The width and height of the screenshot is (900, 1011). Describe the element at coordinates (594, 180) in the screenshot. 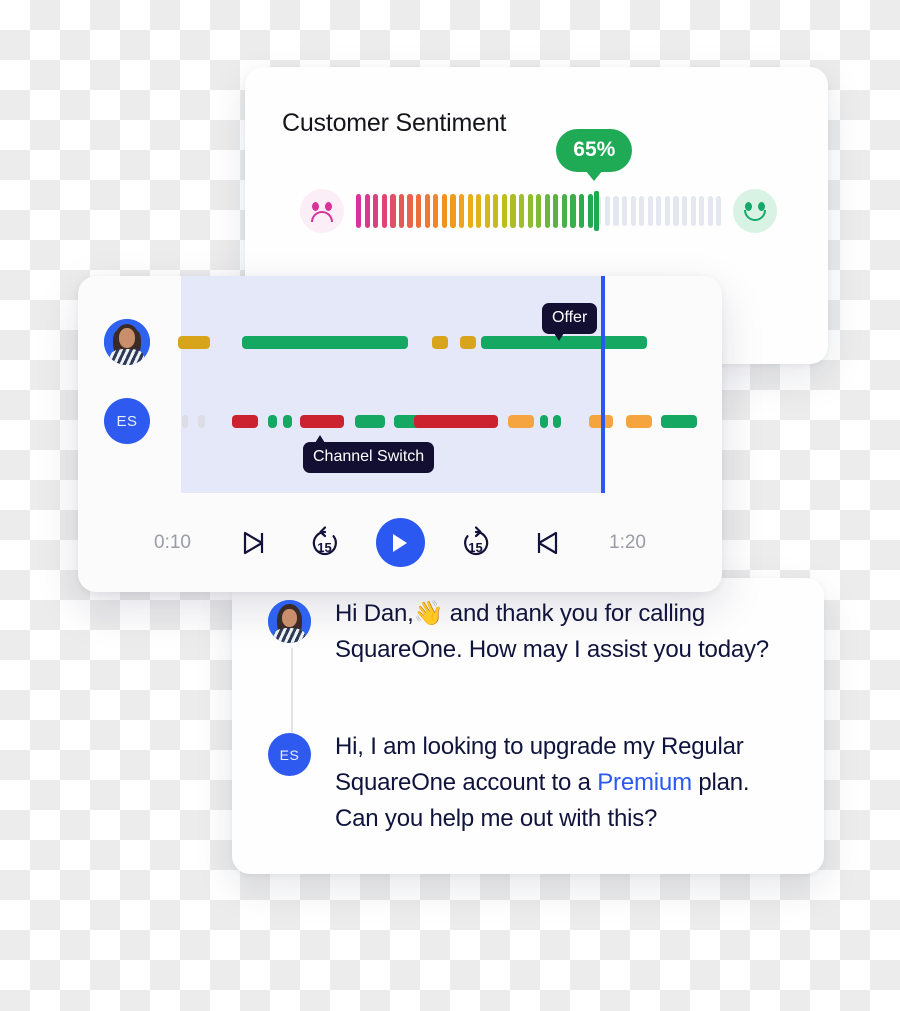

I see `sentiment-marker: 65%` at that location.